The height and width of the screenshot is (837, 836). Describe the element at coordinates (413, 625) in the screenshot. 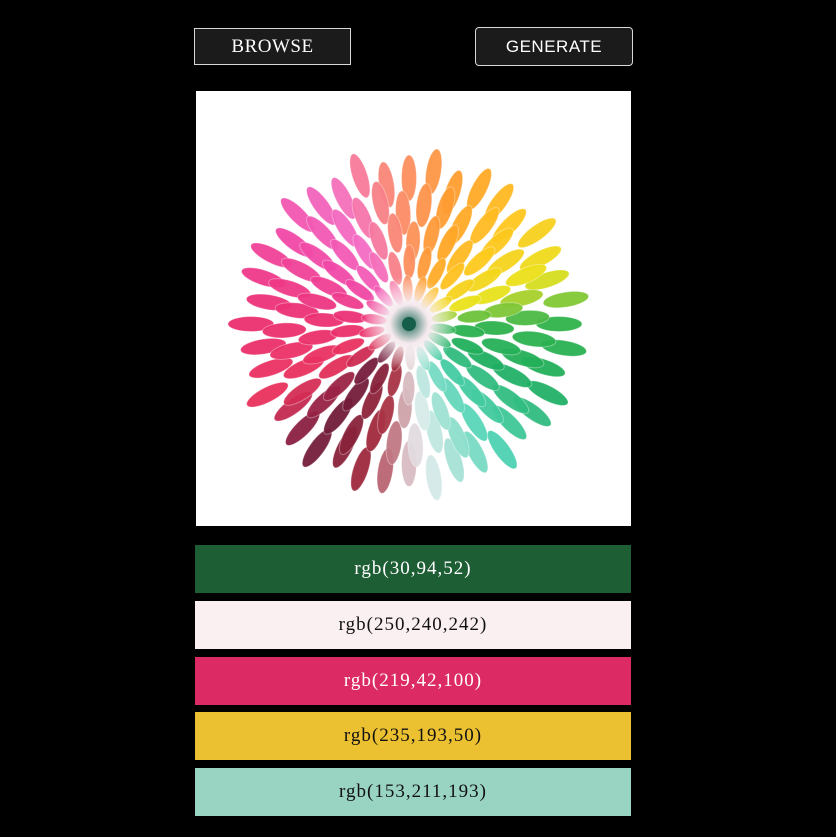

I see `color-swatch-2: rgb(250,240,242)` at that location.